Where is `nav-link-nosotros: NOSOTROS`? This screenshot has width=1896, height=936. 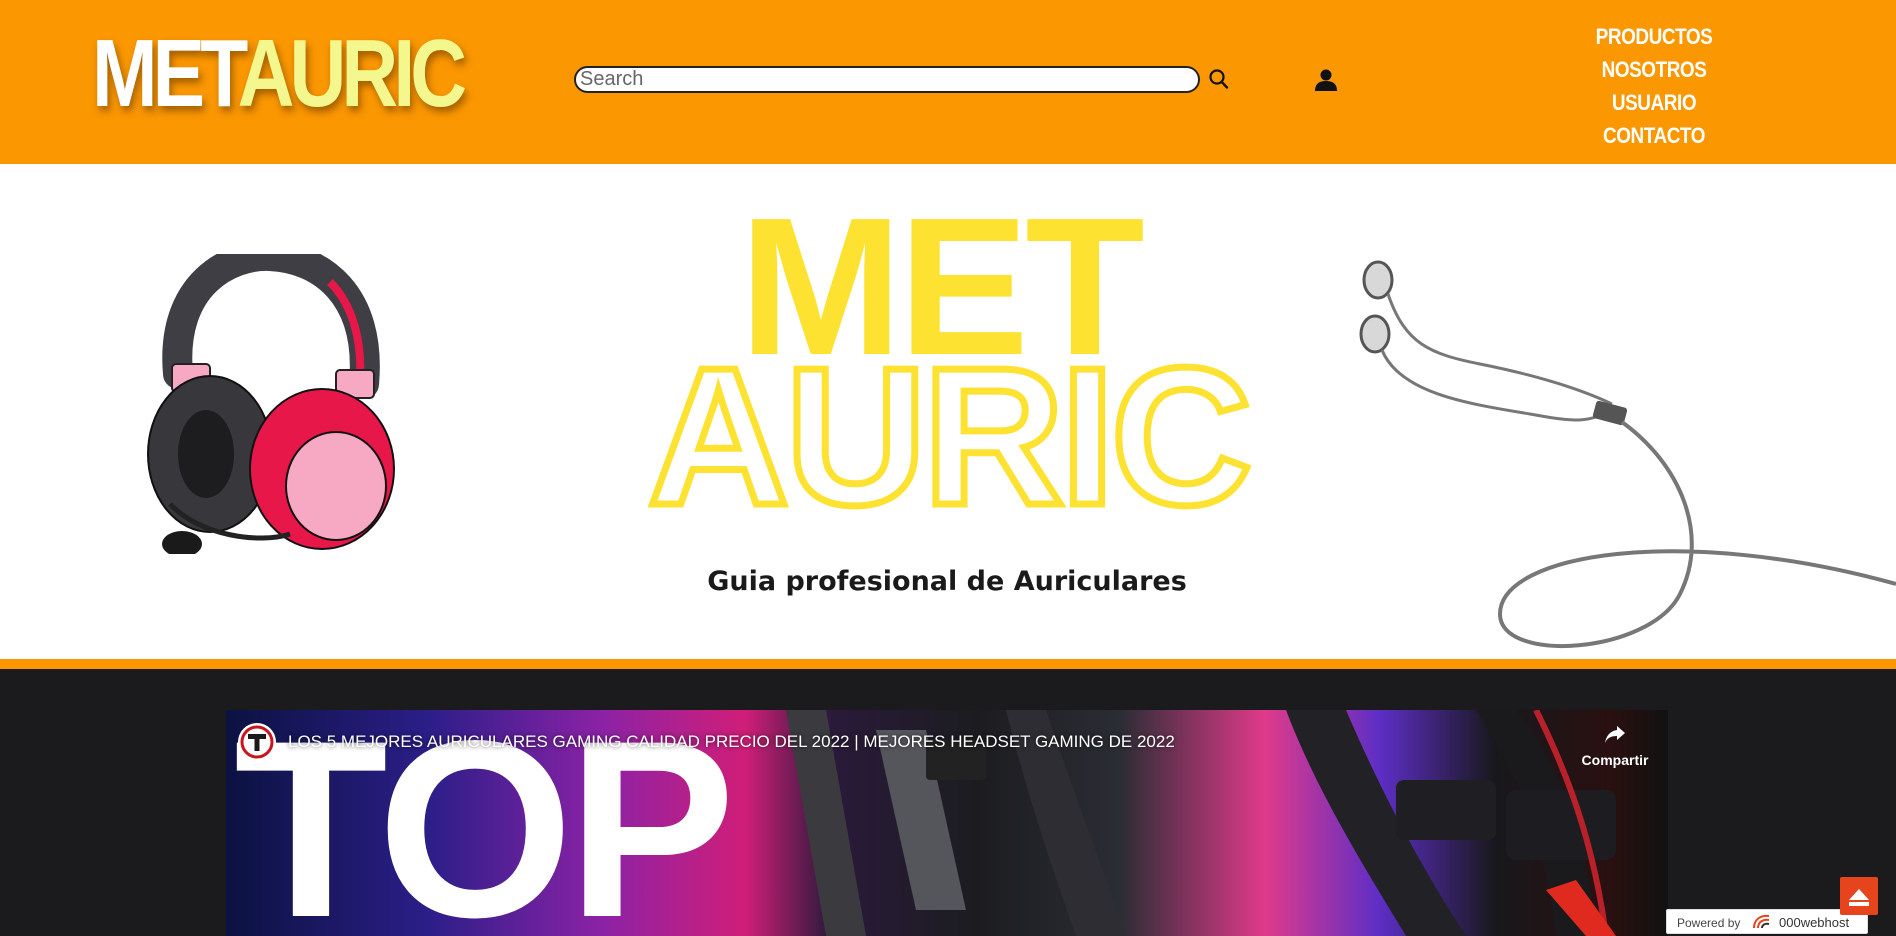 nav-link-nosotros: NOSOTROS is located at coordinates (1653, 69).